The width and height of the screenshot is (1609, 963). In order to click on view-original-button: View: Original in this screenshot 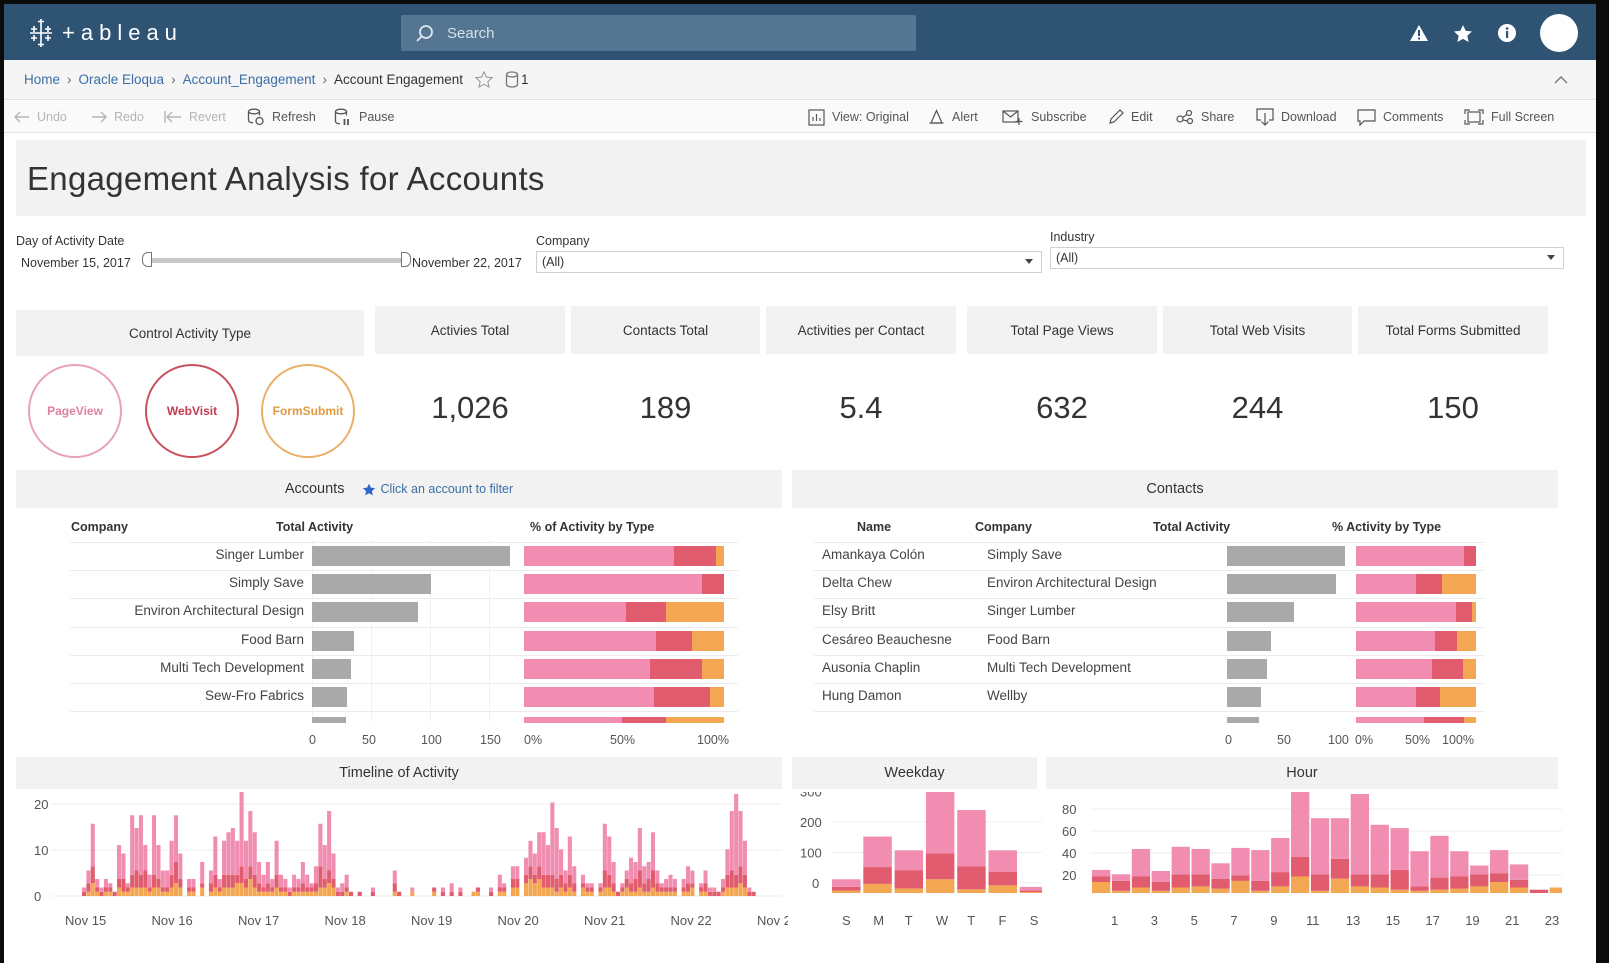, I will do `click(858, 117)`.